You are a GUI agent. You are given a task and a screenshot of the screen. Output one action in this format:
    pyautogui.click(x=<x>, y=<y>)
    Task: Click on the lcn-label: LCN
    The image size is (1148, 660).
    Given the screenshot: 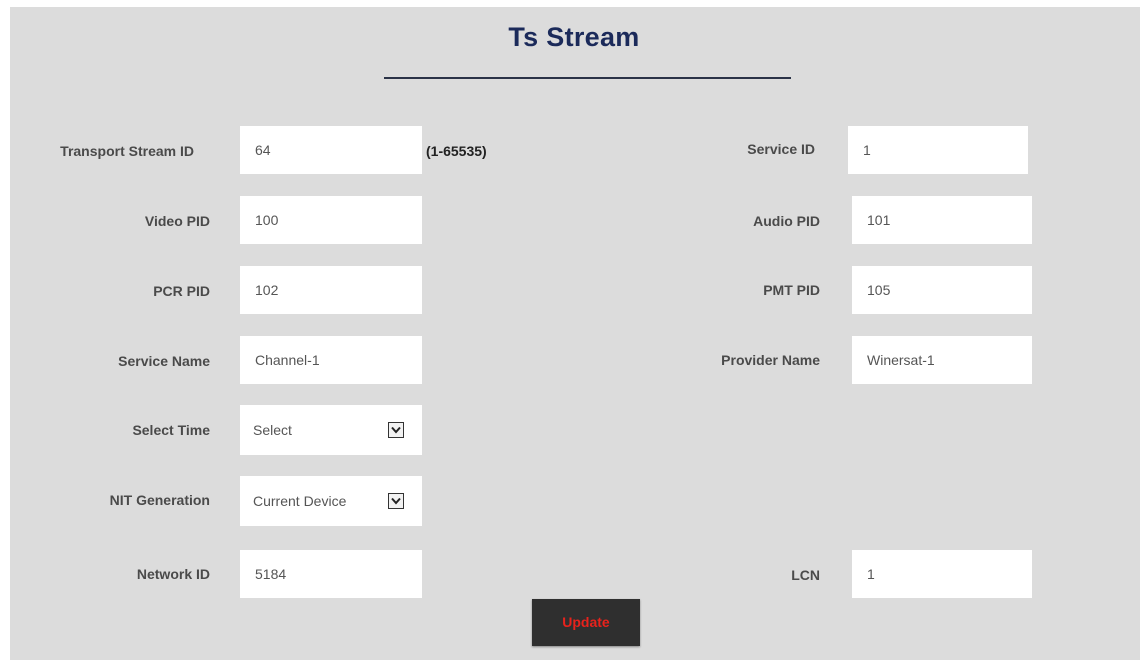 What is the action you would take?
    pyautogui.click(x=805, y=575)
    